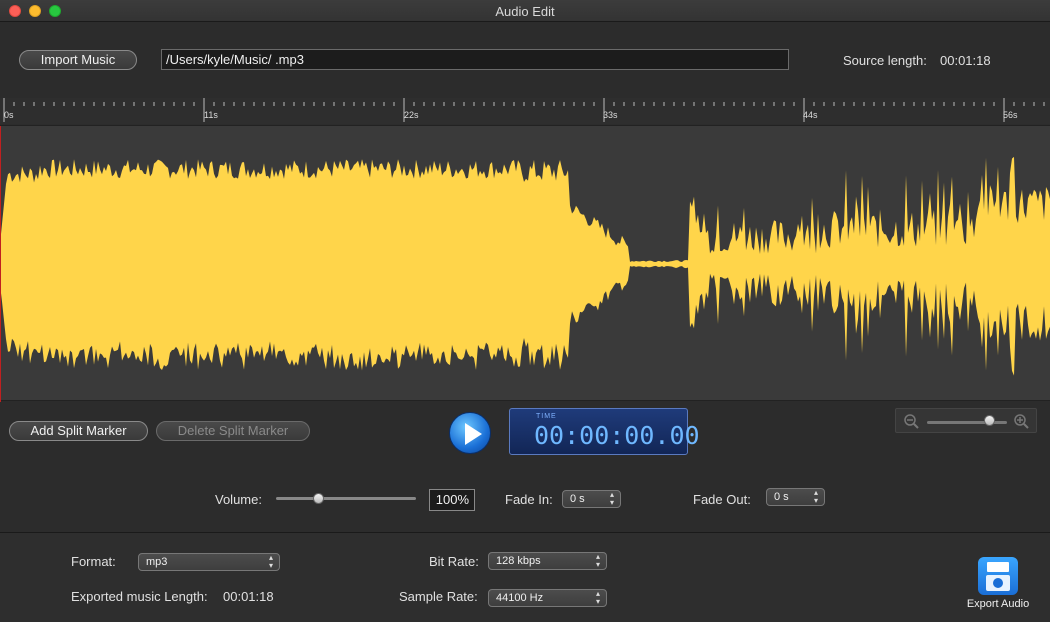  Describe the element at coordinates (610, 115) in the screenshot. I see `ruler-label: 33s` at that location.